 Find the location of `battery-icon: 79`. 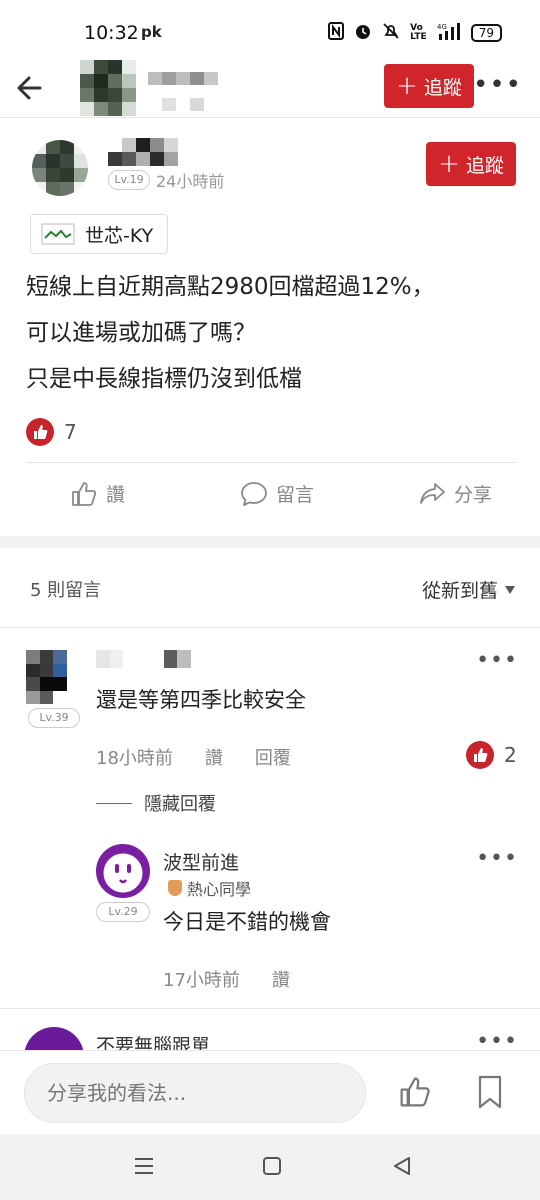

battery-icon: 79 is located at coordinates (486, 33).